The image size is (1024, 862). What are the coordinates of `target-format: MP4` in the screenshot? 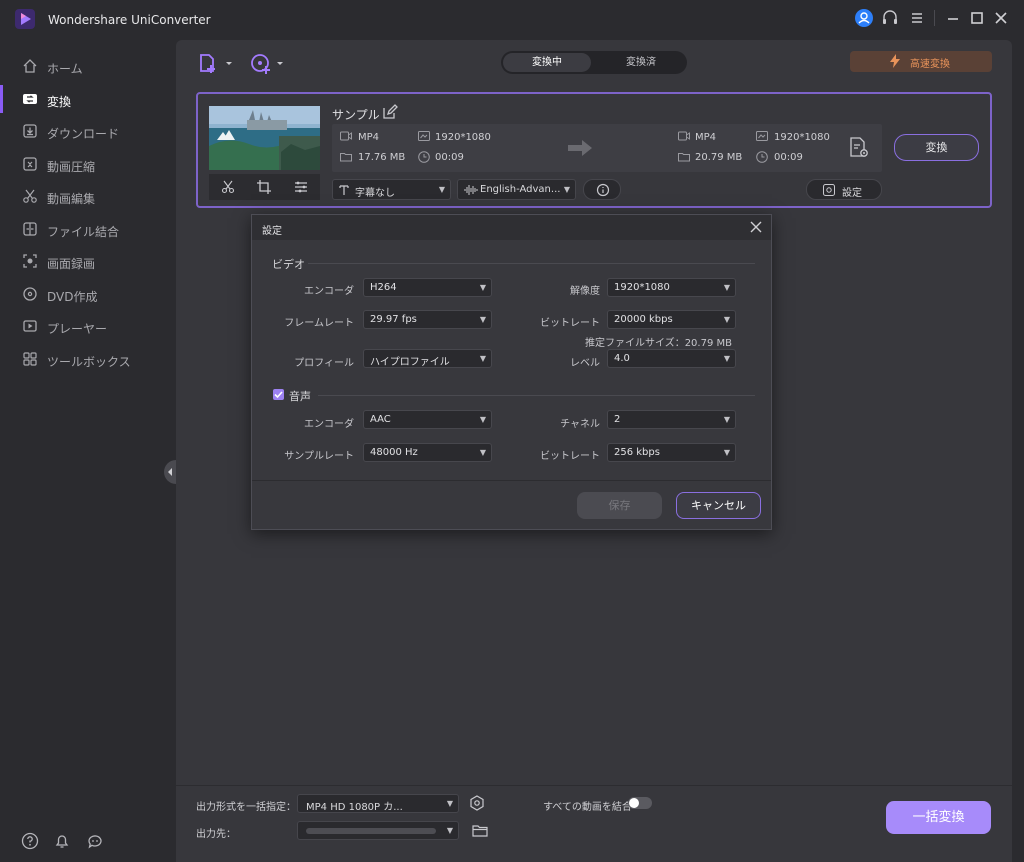 It's located at (706, 137).